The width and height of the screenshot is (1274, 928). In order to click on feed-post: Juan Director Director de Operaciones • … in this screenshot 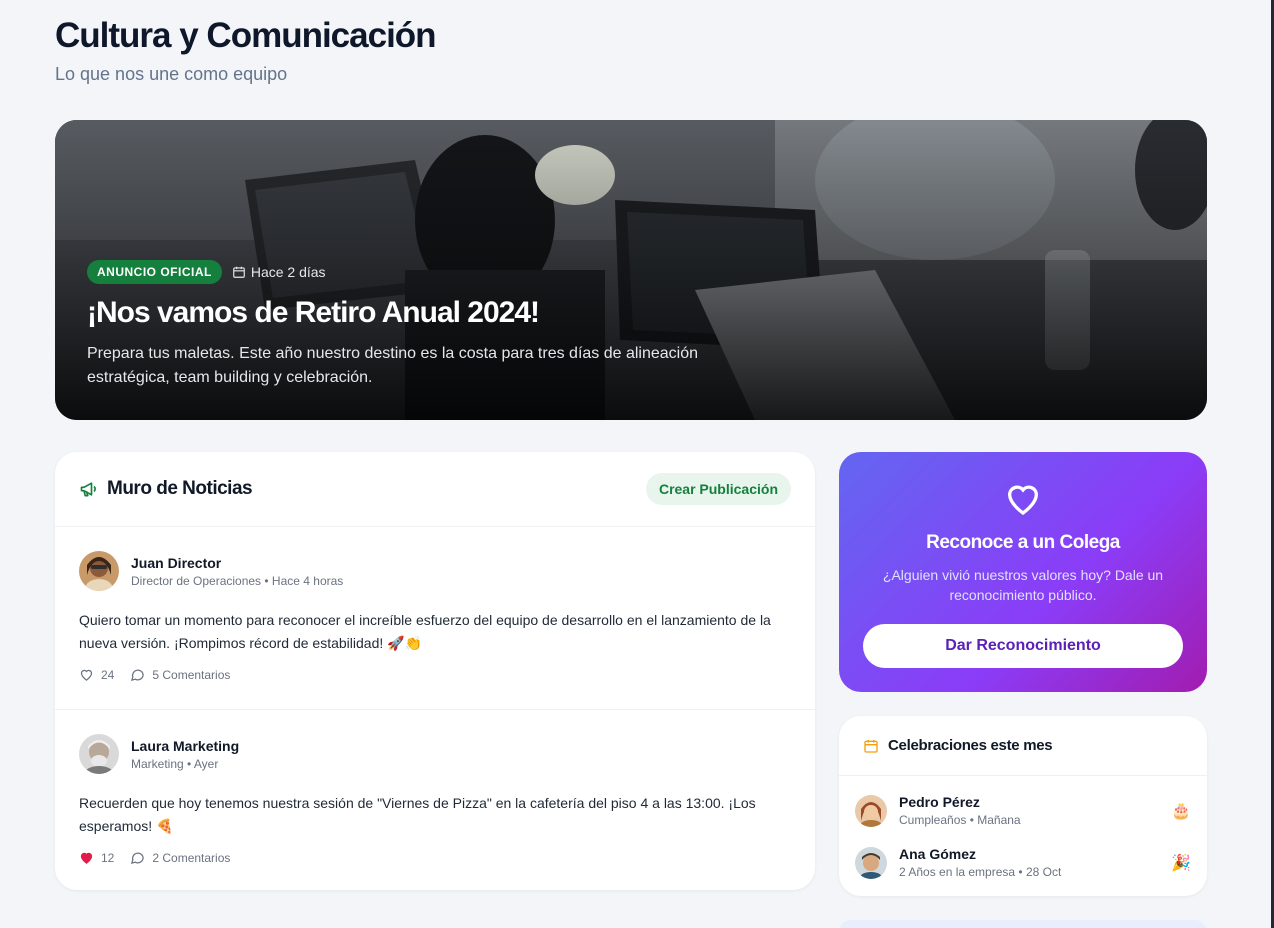, I will do `click(435, 618)`.